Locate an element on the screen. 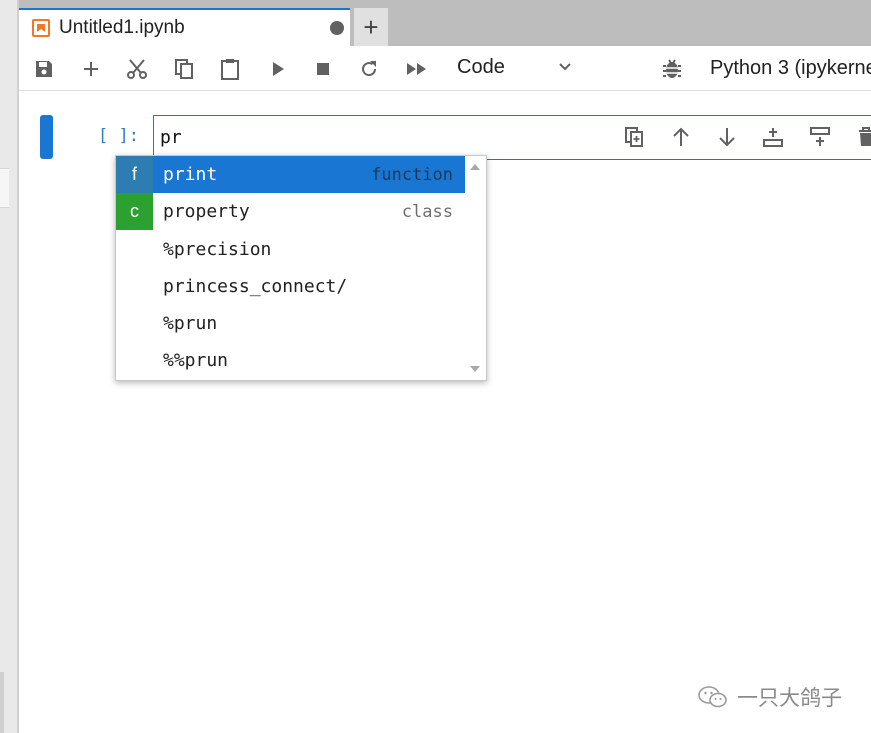 The height and width of the screenshot is (733, 871). watermark: 一只大鸽子 is located at coordinates (769, 697).